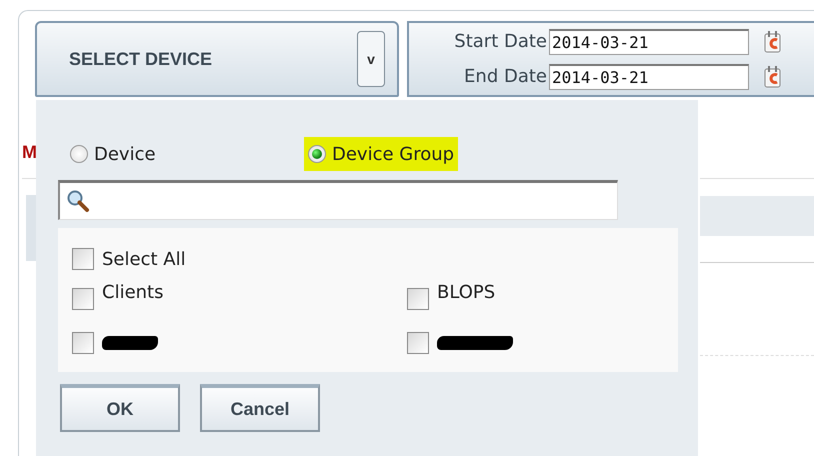 The height and width of the screenshot is (456, 814). What do you see at coordinates (217, 59) in the screenshot?
I see `device-selector: SELECT DEVICE v` at bounding box center [217, 59].